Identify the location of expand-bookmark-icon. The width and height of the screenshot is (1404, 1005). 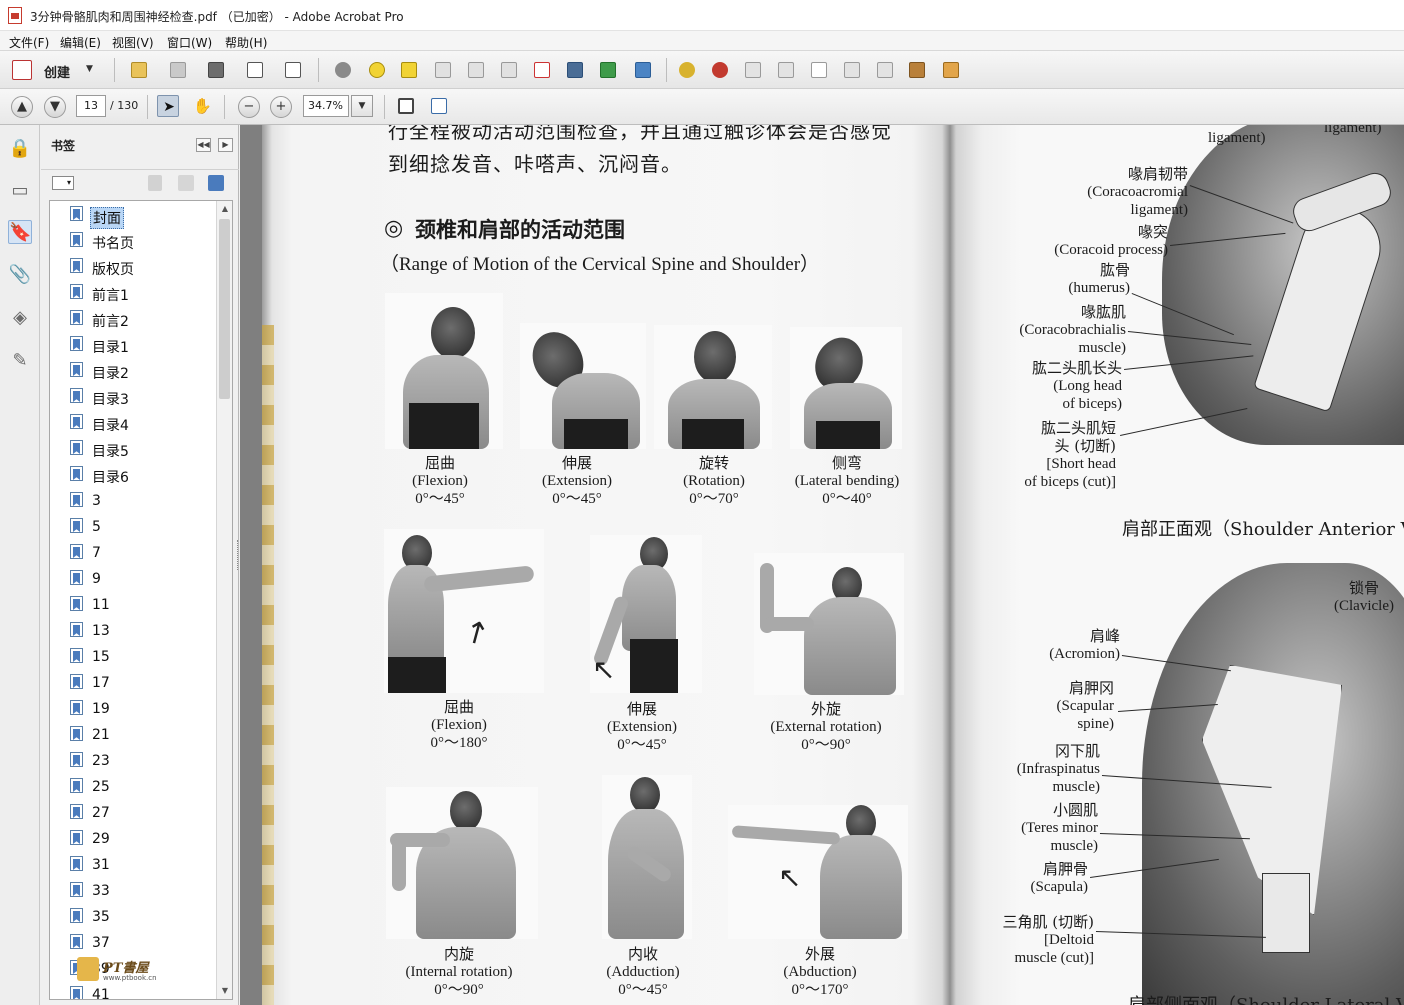
(216, 183).